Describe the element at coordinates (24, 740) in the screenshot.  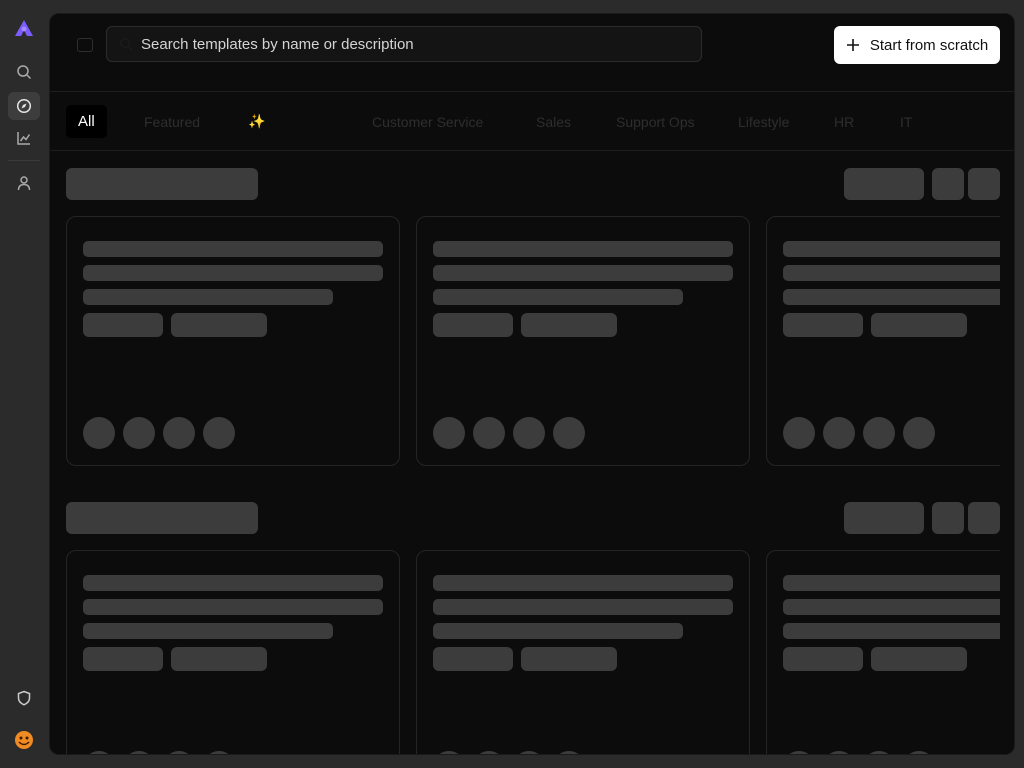
I see `avatar-icon` at that location.